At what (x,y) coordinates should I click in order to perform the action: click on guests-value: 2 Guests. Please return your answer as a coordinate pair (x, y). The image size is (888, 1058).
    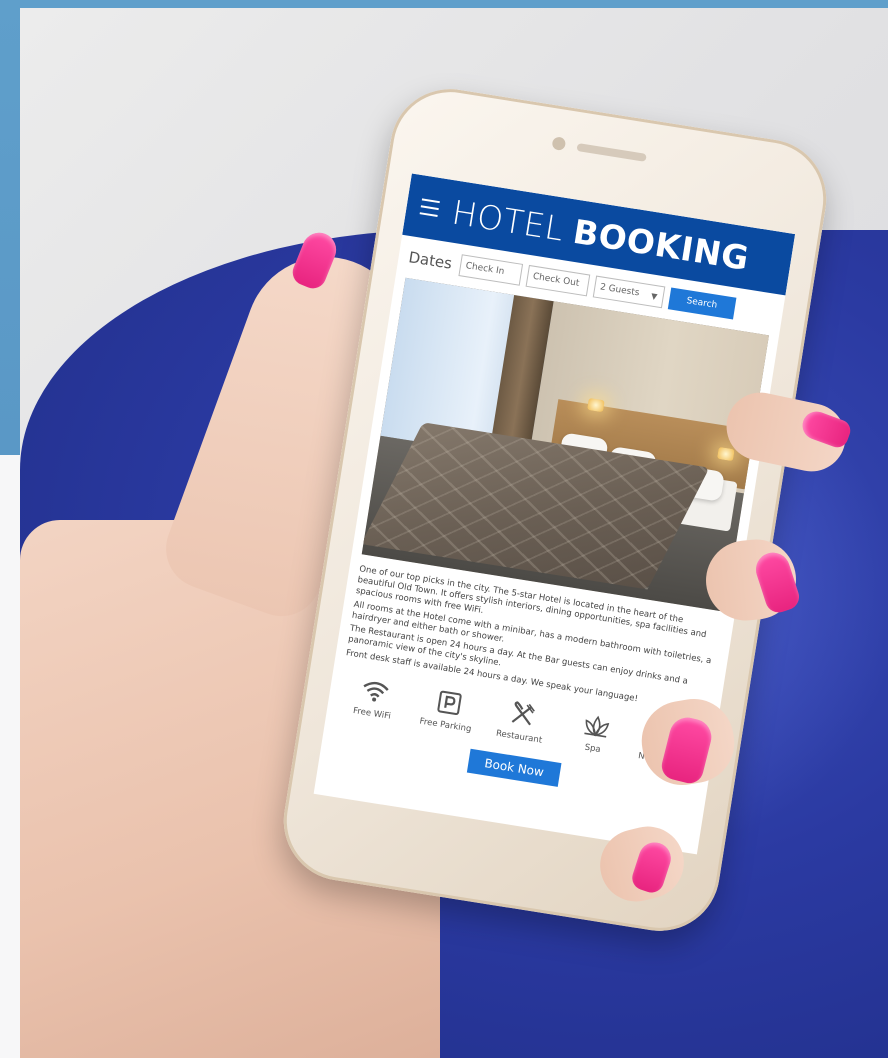
    Looking at the image, I should click on (620, 290).